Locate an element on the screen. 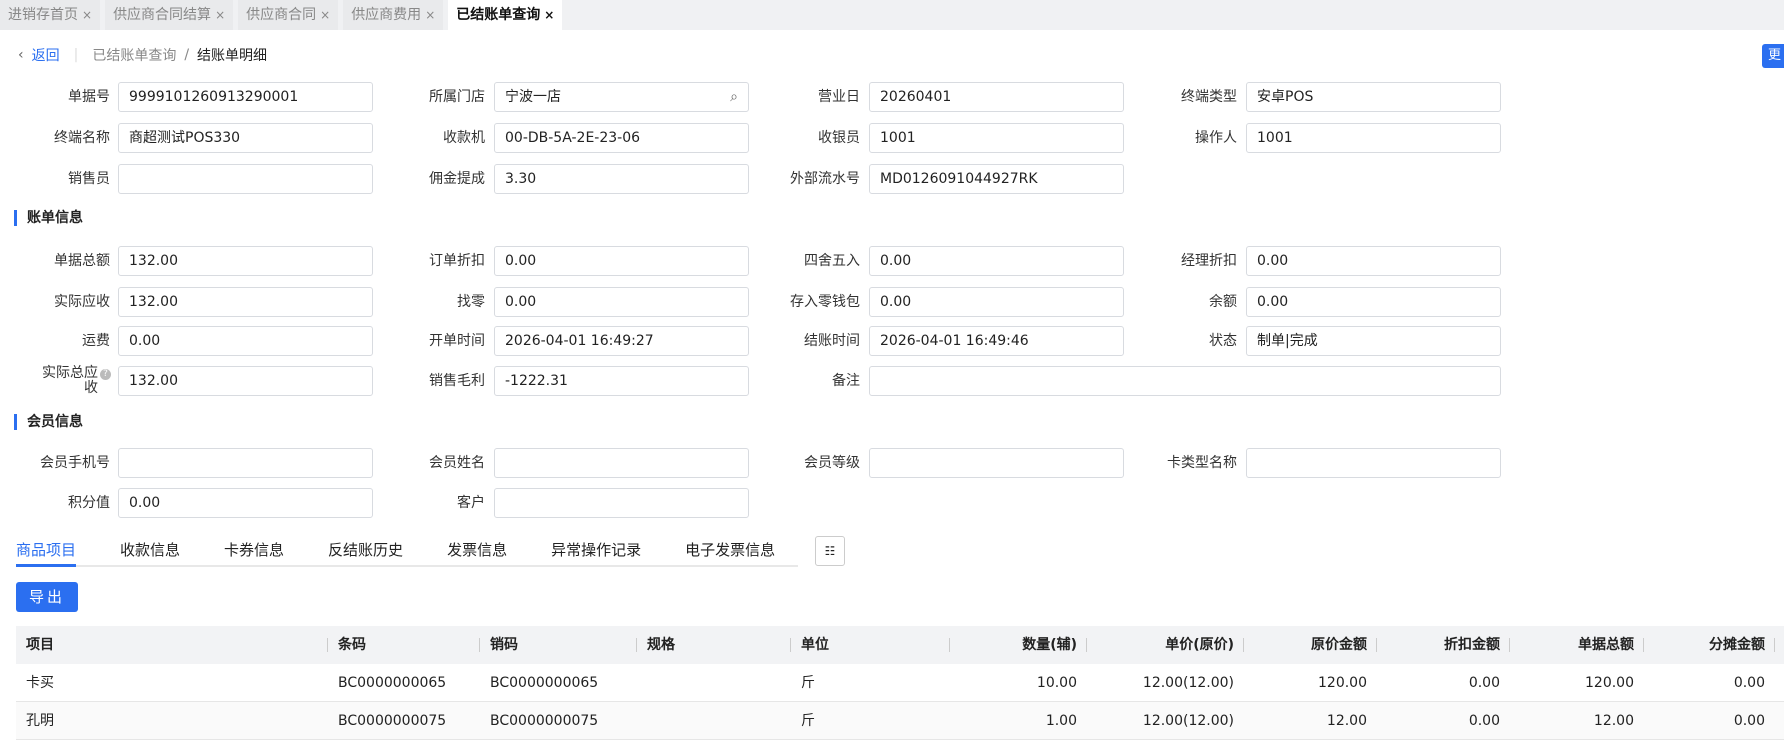 The height and width of the screenshot is (740, 1784). field-label: 操作人 is located at coordinates (1216, 138).